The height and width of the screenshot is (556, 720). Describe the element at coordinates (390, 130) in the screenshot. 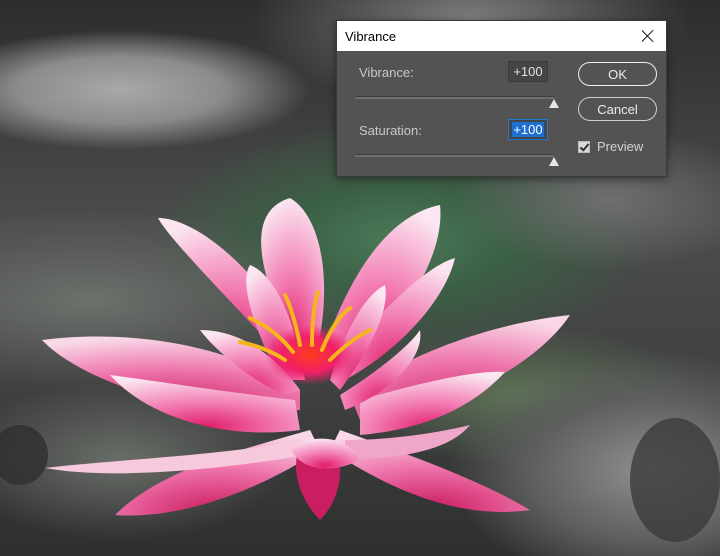

I see `saturation-label: Saturation:` at that location.